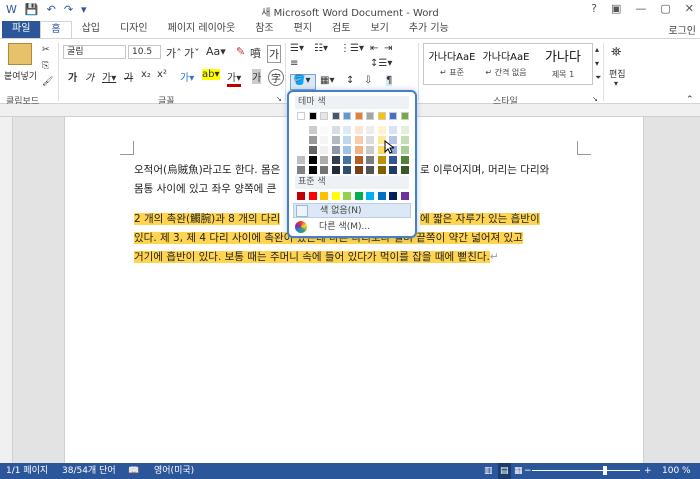  Describe the element at coordinates (255, 53) in the screenshot. I see `phonetic-guide-icon: 噴` at that location.